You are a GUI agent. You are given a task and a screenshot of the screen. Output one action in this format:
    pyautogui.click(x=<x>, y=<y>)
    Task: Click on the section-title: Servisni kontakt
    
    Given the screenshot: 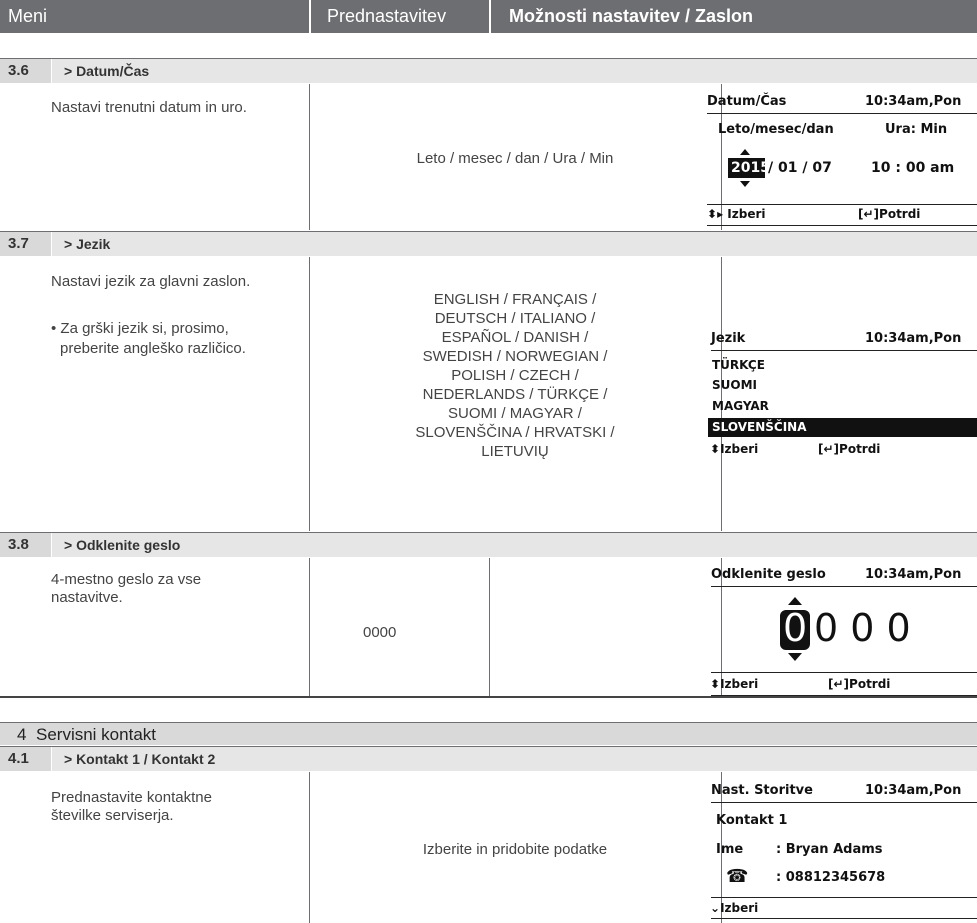 What is the action you would take?
    pyautogui.click(x=96, y=734)
    